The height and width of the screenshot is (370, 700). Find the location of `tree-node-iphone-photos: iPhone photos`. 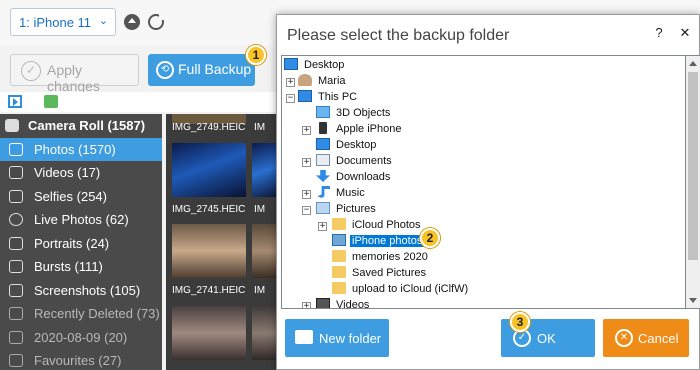

tree-node-iphone-photos: iPhone photos is located at coordinates (378, 241).